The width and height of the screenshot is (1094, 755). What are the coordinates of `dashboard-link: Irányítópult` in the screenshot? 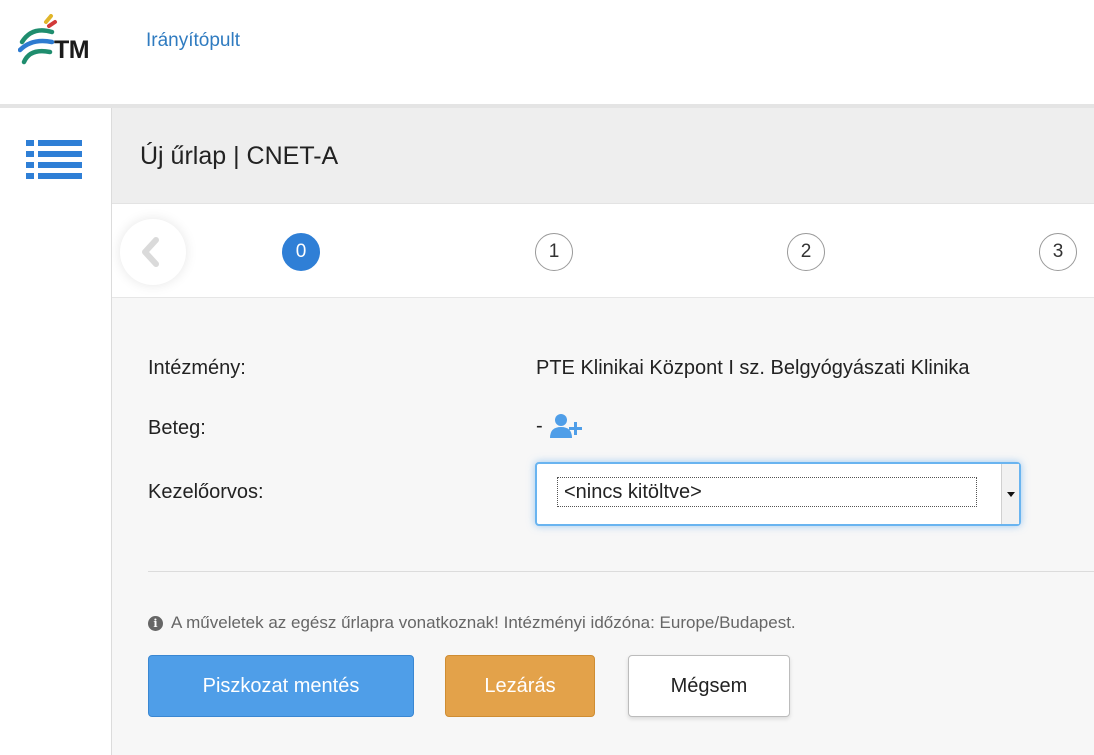 It's located at (193, 41).